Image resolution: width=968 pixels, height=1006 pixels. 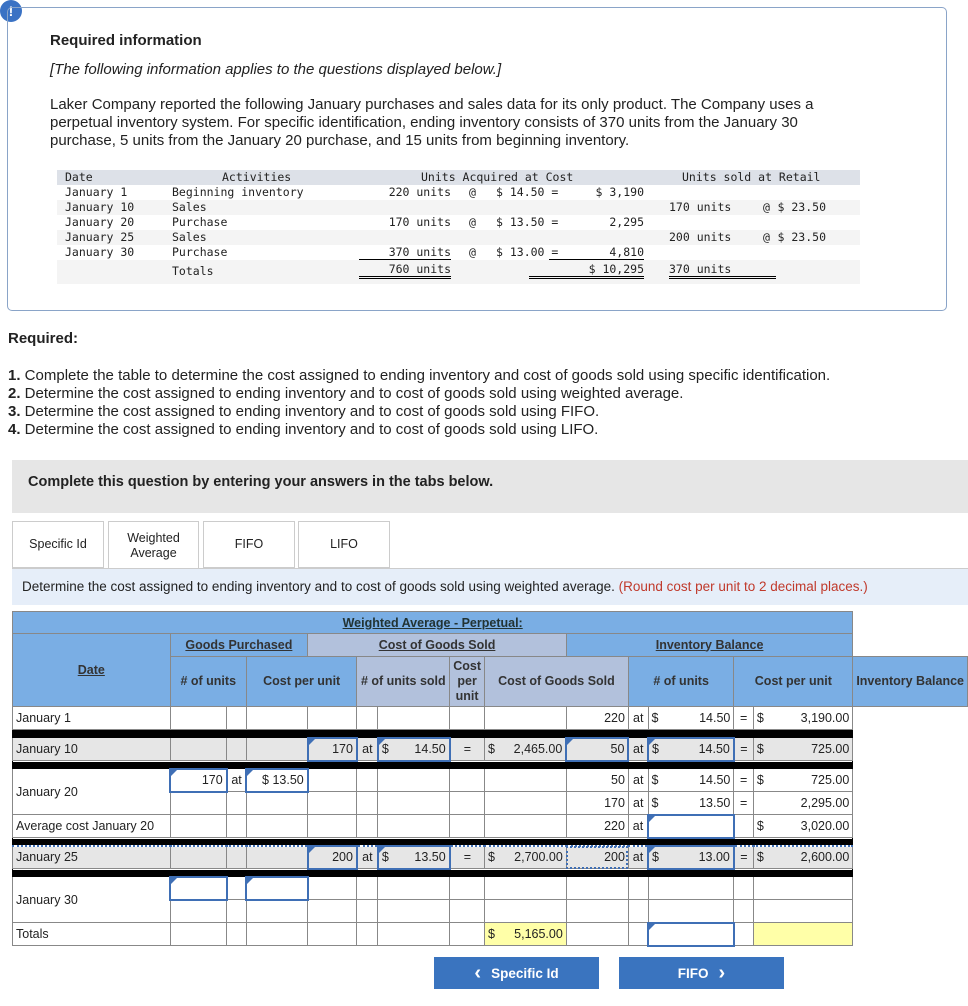 I want to click on date-cell: January 25, so click(x=91, y=857).